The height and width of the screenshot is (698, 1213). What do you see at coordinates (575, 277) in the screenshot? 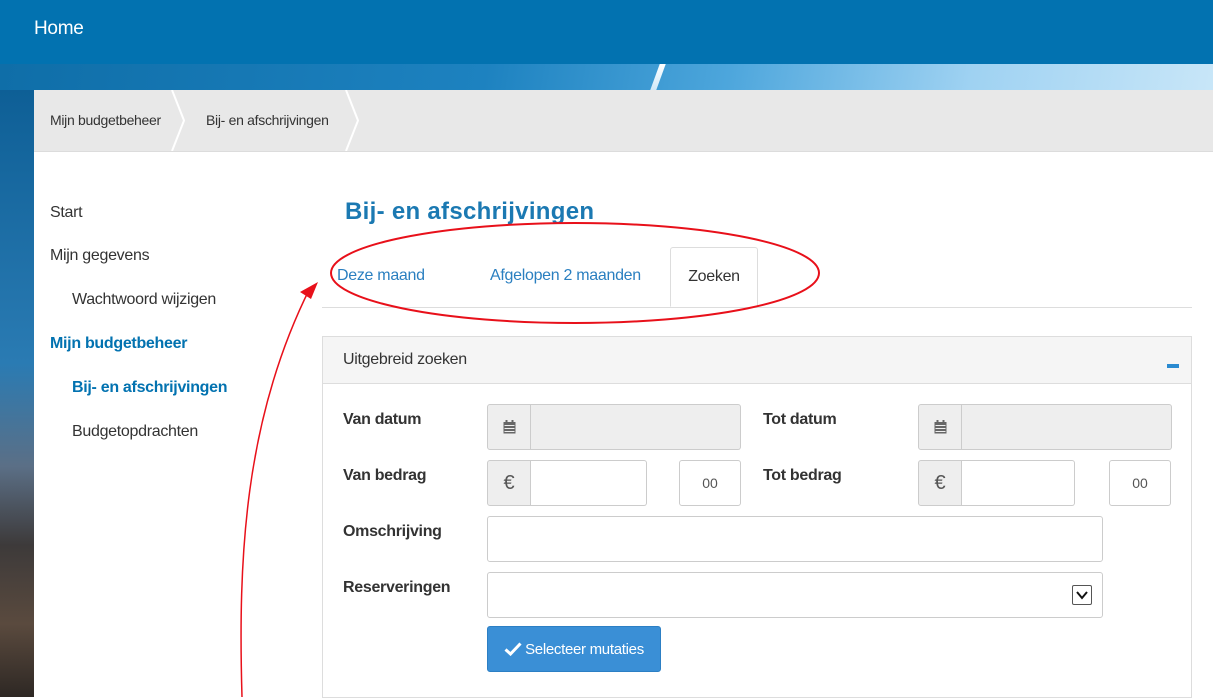
I see `tab-afgelopen-2-maanden: Afgelopen 2 maanden` at bounding box center [575, 277].